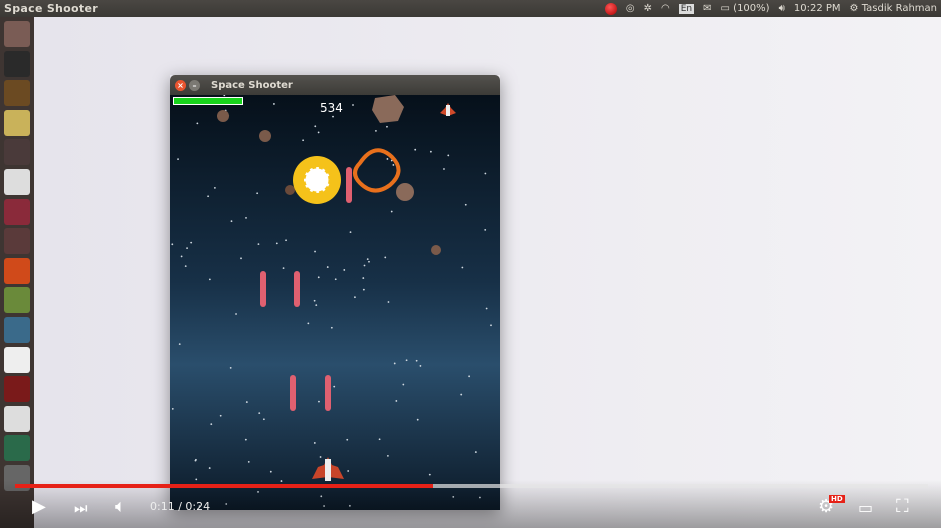 The image size is (941, 528). I want to click on enemy-ship, so click(448, 109).